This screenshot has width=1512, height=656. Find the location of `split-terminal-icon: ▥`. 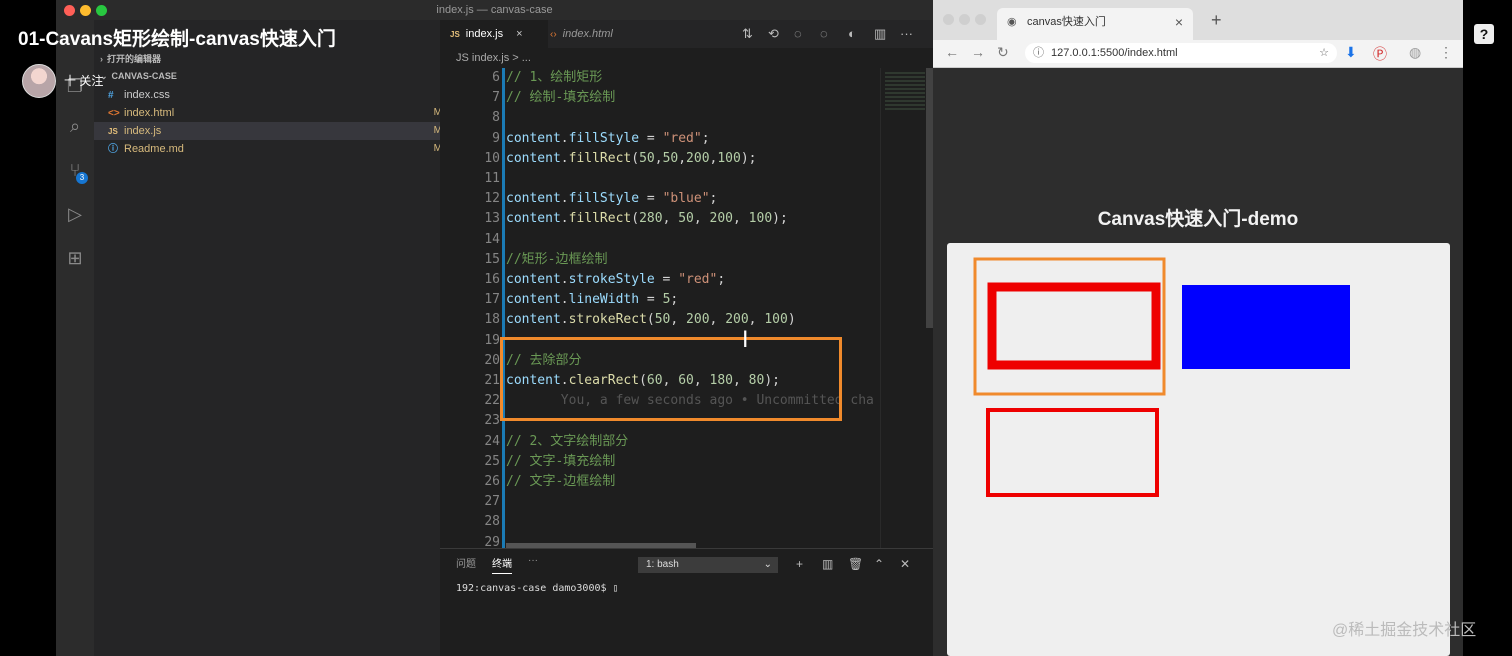

split-terminal-icon: ▥ is located at coordinates (827, 564).